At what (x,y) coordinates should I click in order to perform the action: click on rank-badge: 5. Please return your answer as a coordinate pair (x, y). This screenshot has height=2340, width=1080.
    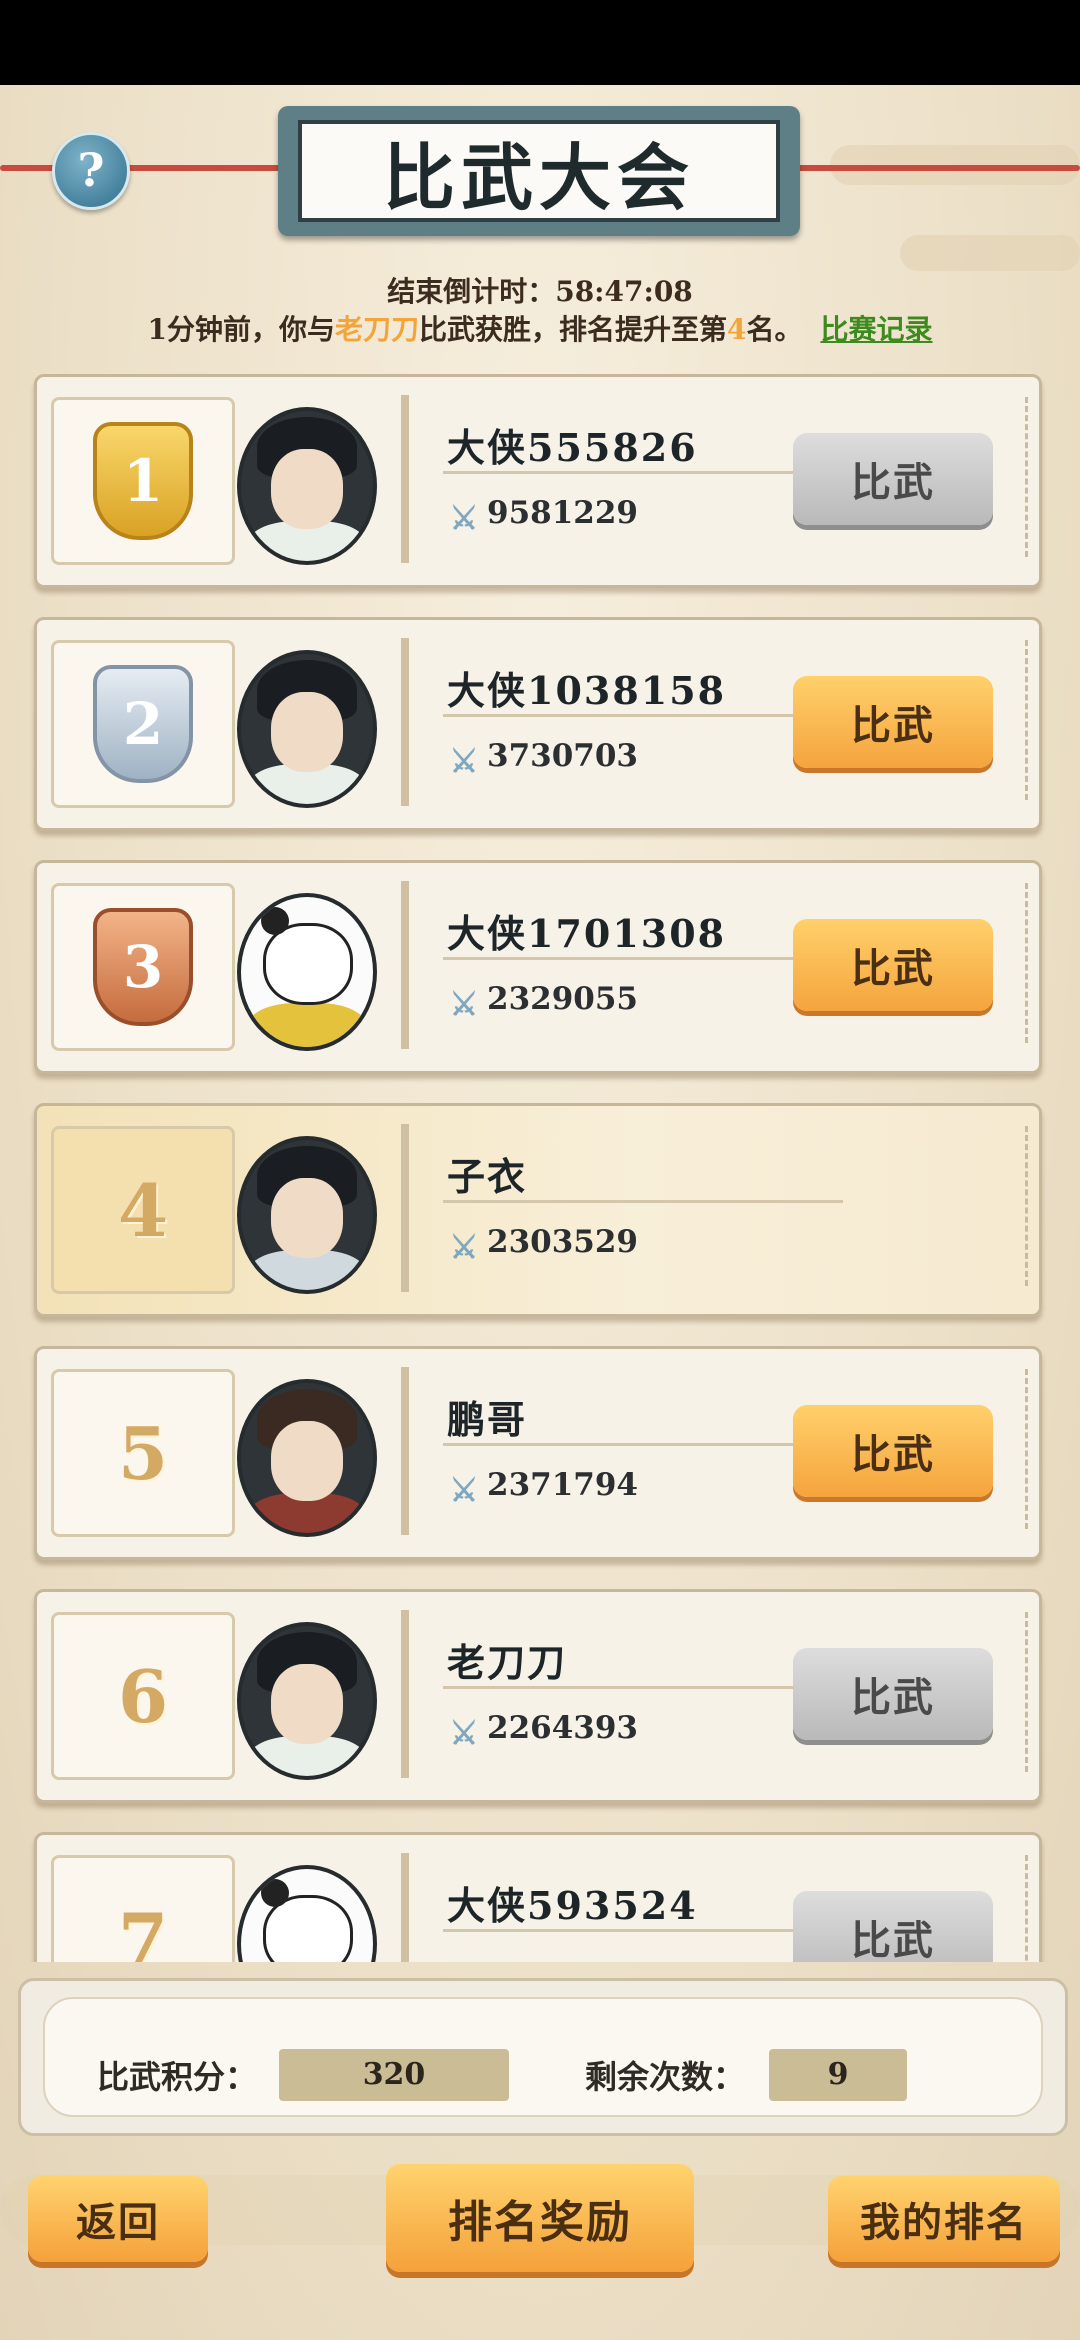
    Looking at the image, I should click on (143, 1453).